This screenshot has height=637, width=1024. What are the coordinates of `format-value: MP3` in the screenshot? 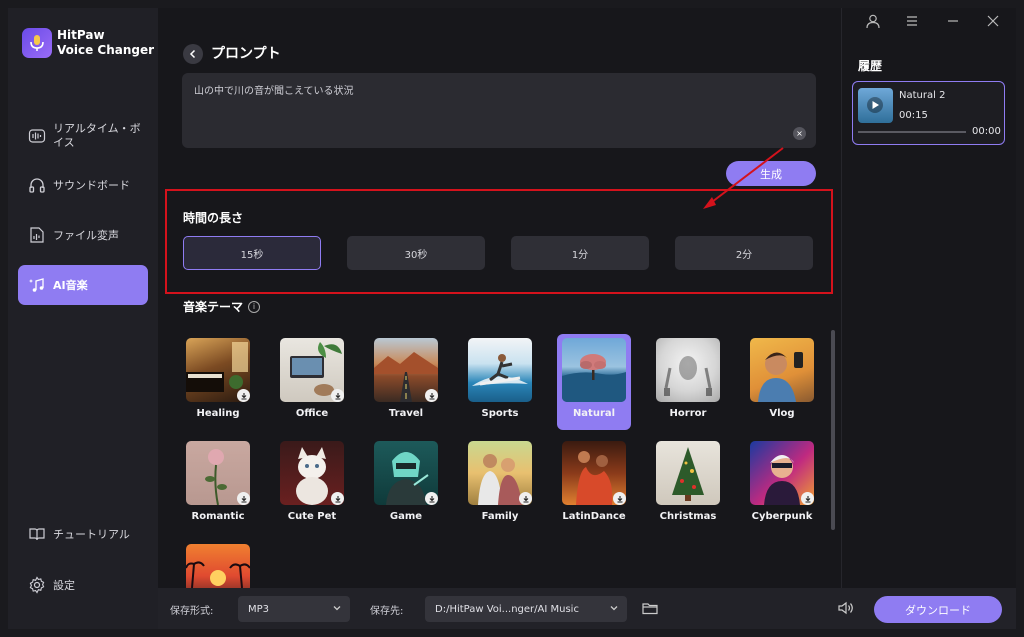 It's located at (259, 609).